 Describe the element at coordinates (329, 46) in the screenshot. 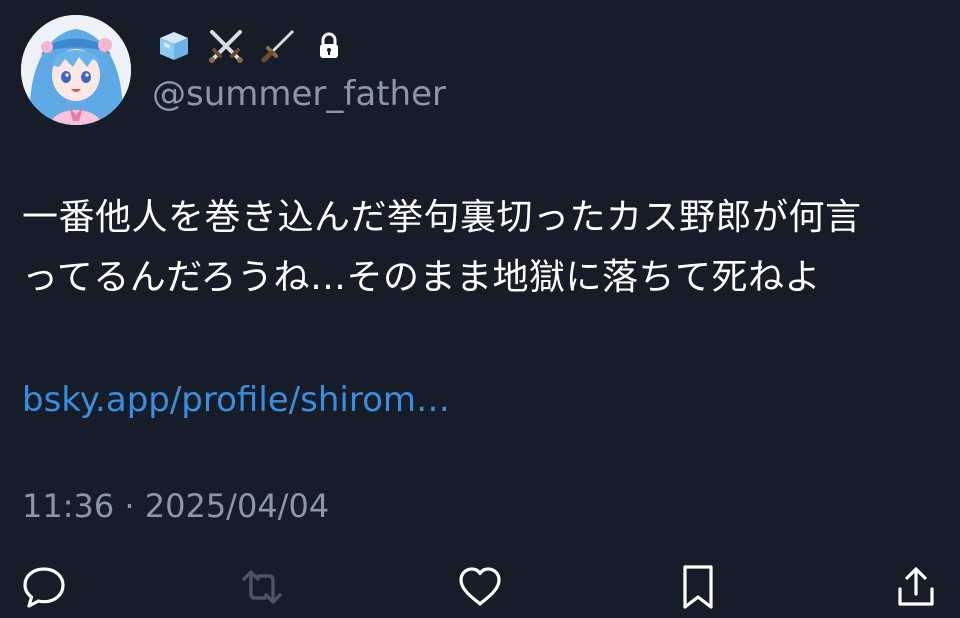

I see `lock-icon` at that location.